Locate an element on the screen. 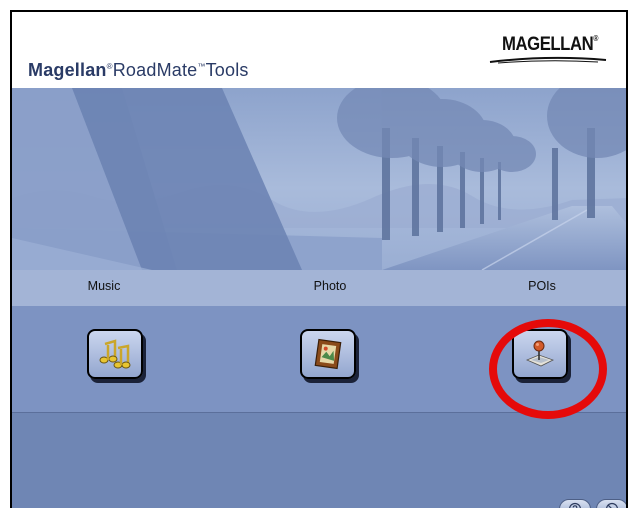 This screenshot has height=508, width=638. tool-label-bar: Music Photo POIs is located at coordinates (319, 288).